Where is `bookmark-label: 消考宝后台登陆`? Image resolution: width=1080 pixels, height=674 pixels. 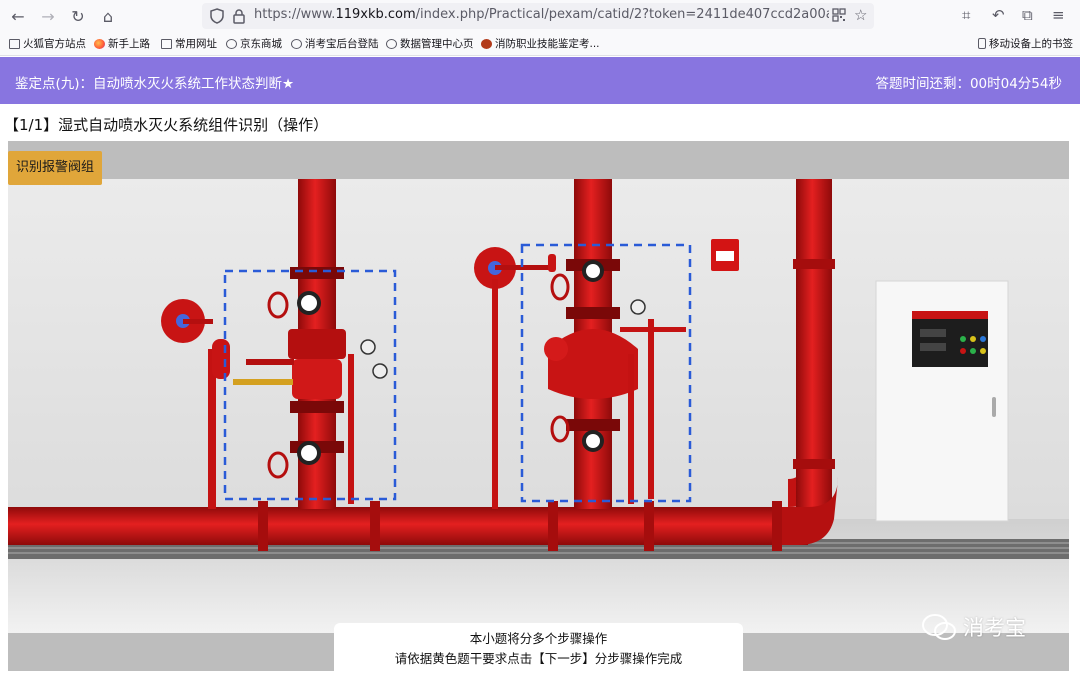
bookmark-label: 消考宝后台登陆 is located at coordinates (342, 44).